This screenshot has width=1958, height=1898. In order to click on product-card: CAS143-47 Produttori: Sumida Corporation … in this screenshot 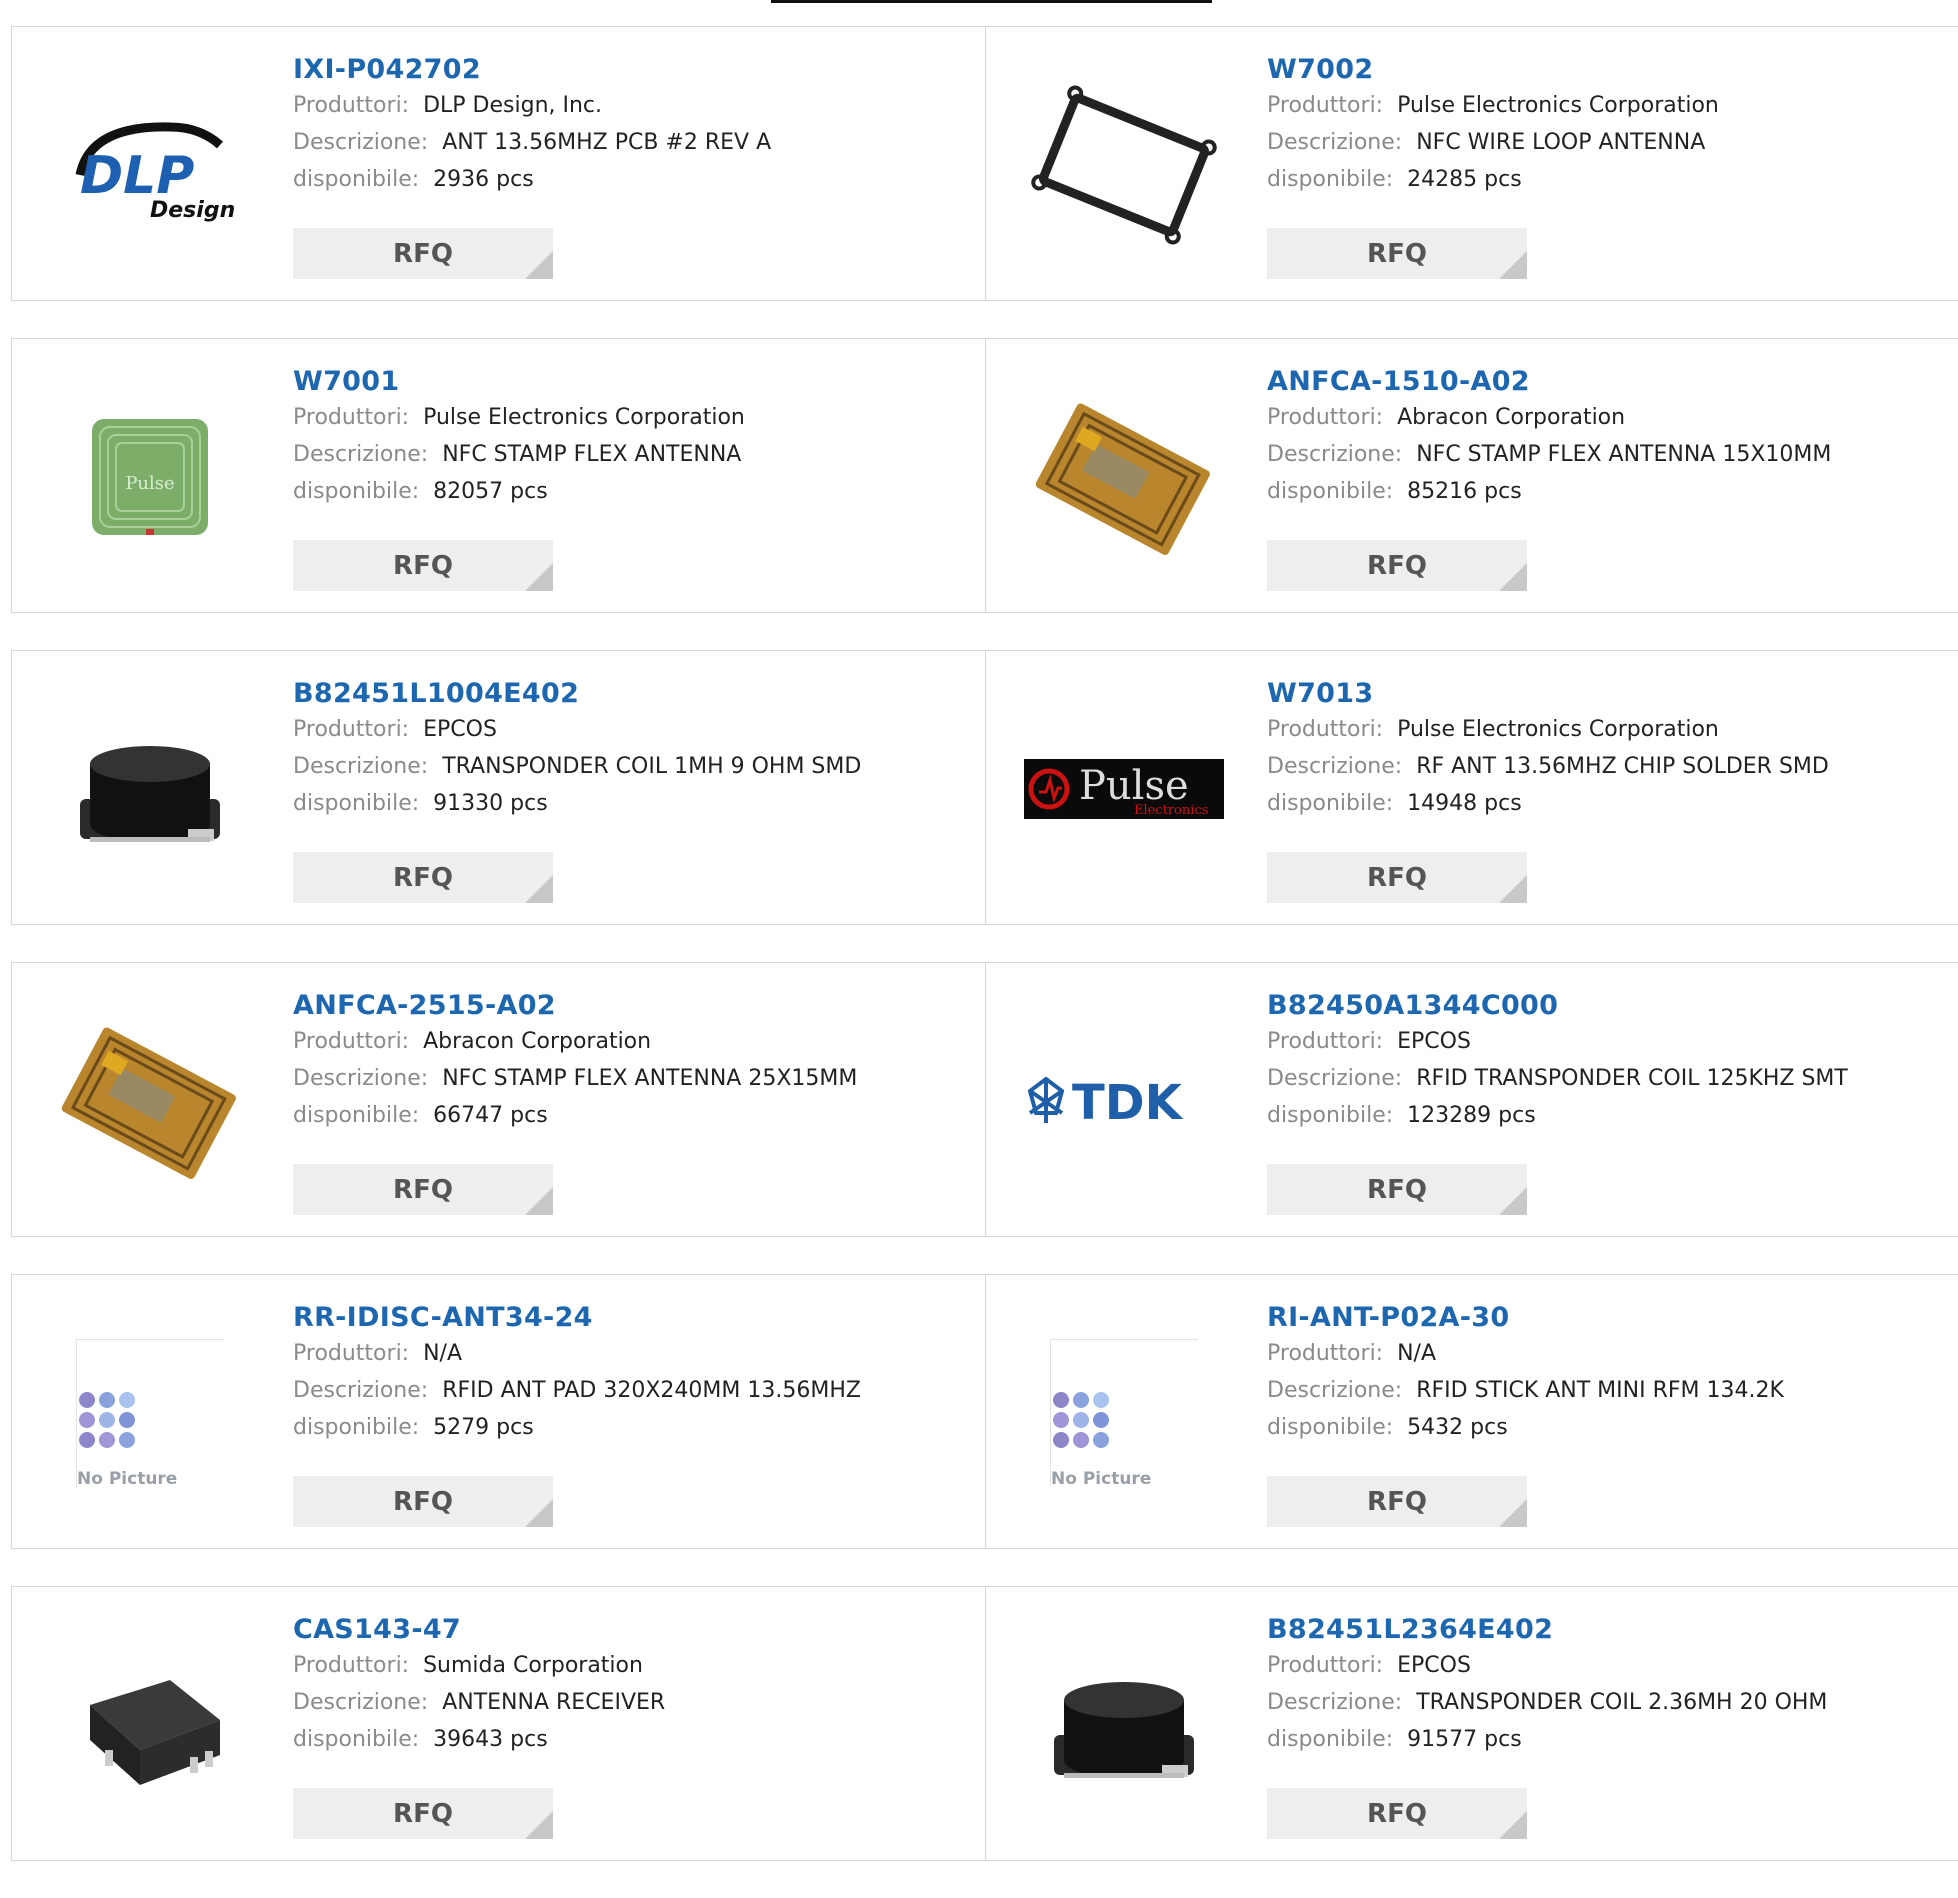, I will do `click(498, 1723)`.